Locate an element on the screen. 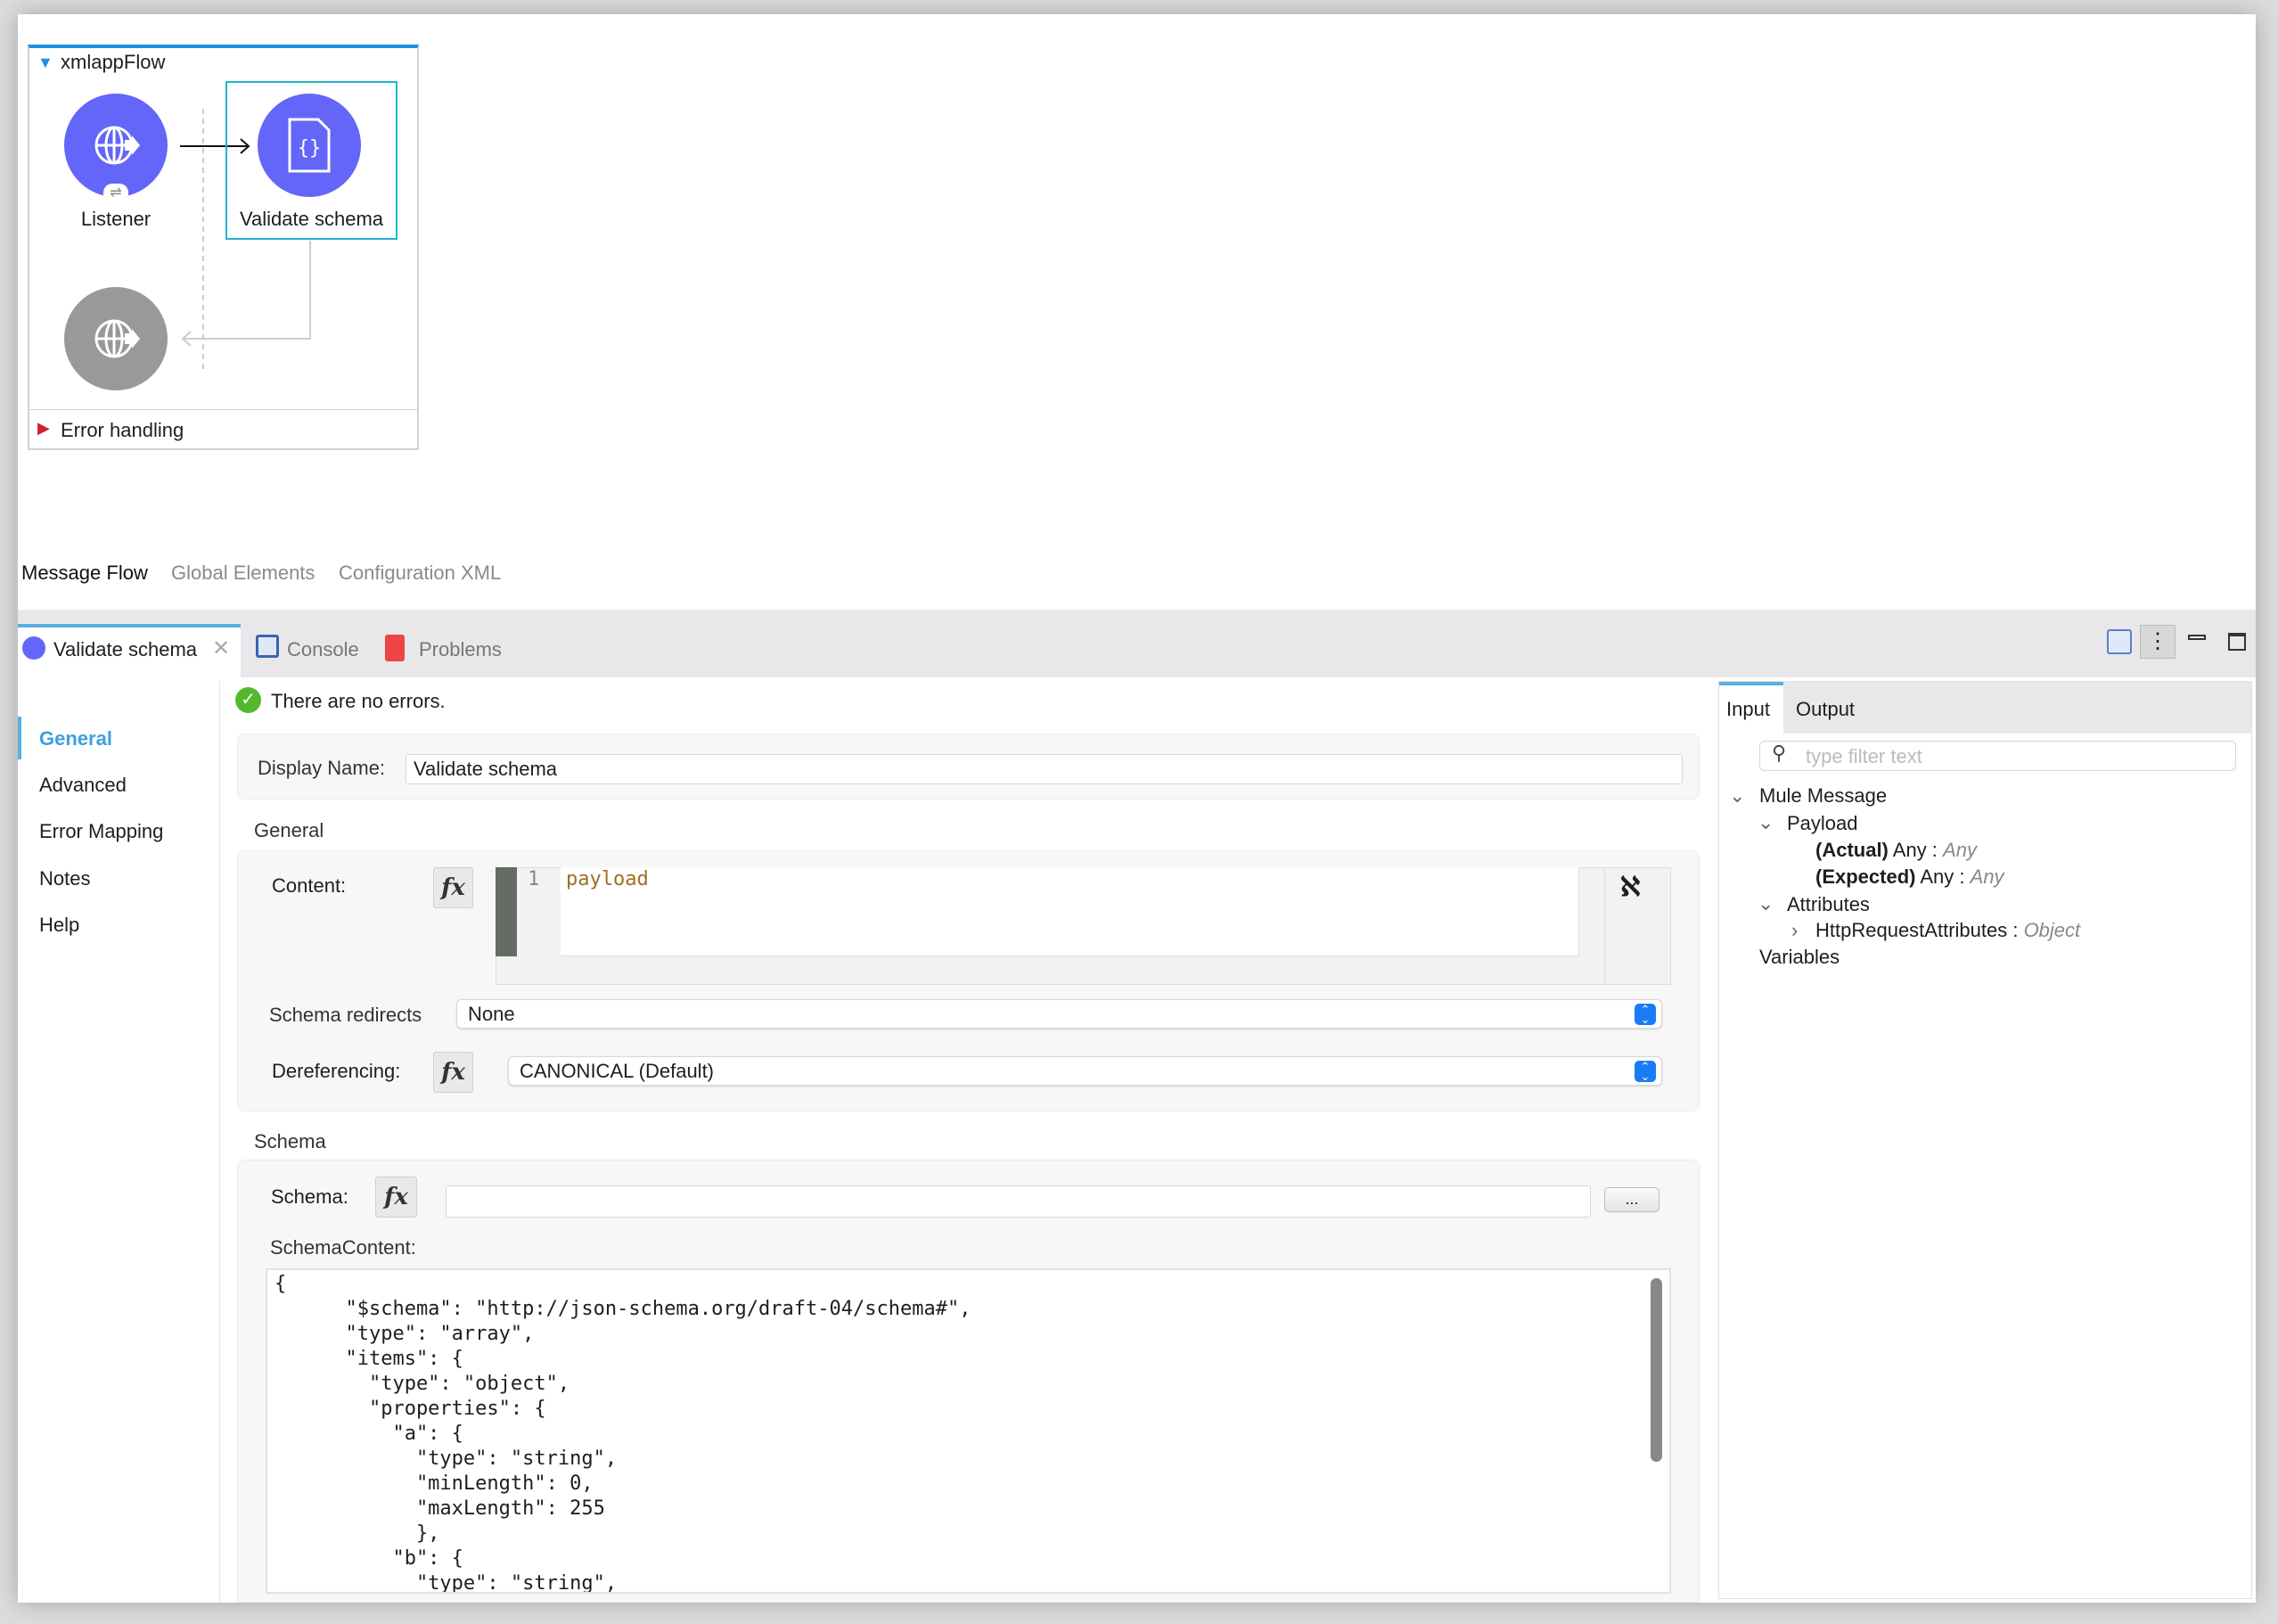  collapse-triangle-icon: ▼ is located at coordinates (45, 62).